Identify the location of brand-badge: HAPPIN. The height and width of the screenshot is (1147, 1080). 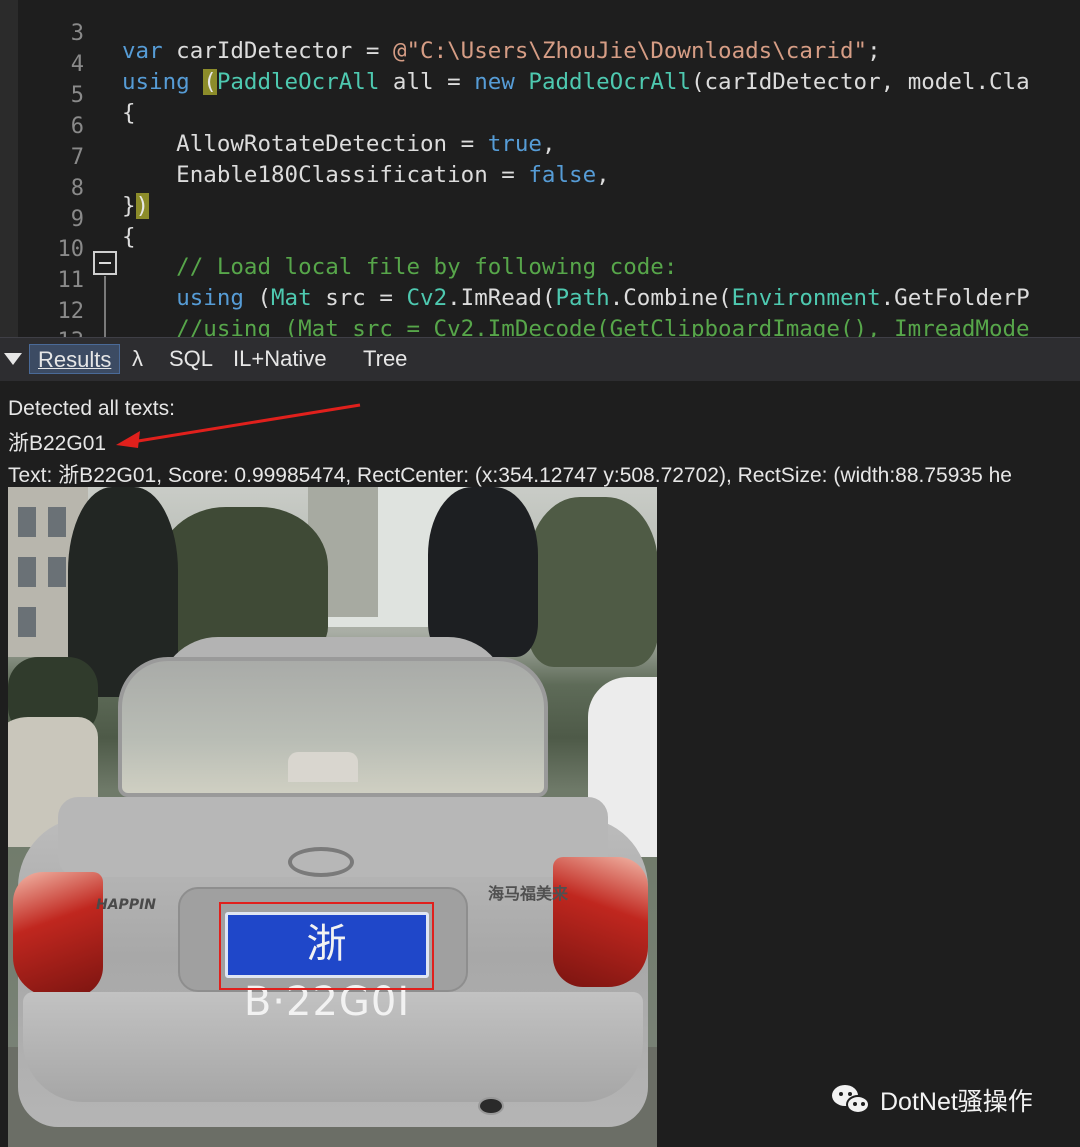
(126, 905).